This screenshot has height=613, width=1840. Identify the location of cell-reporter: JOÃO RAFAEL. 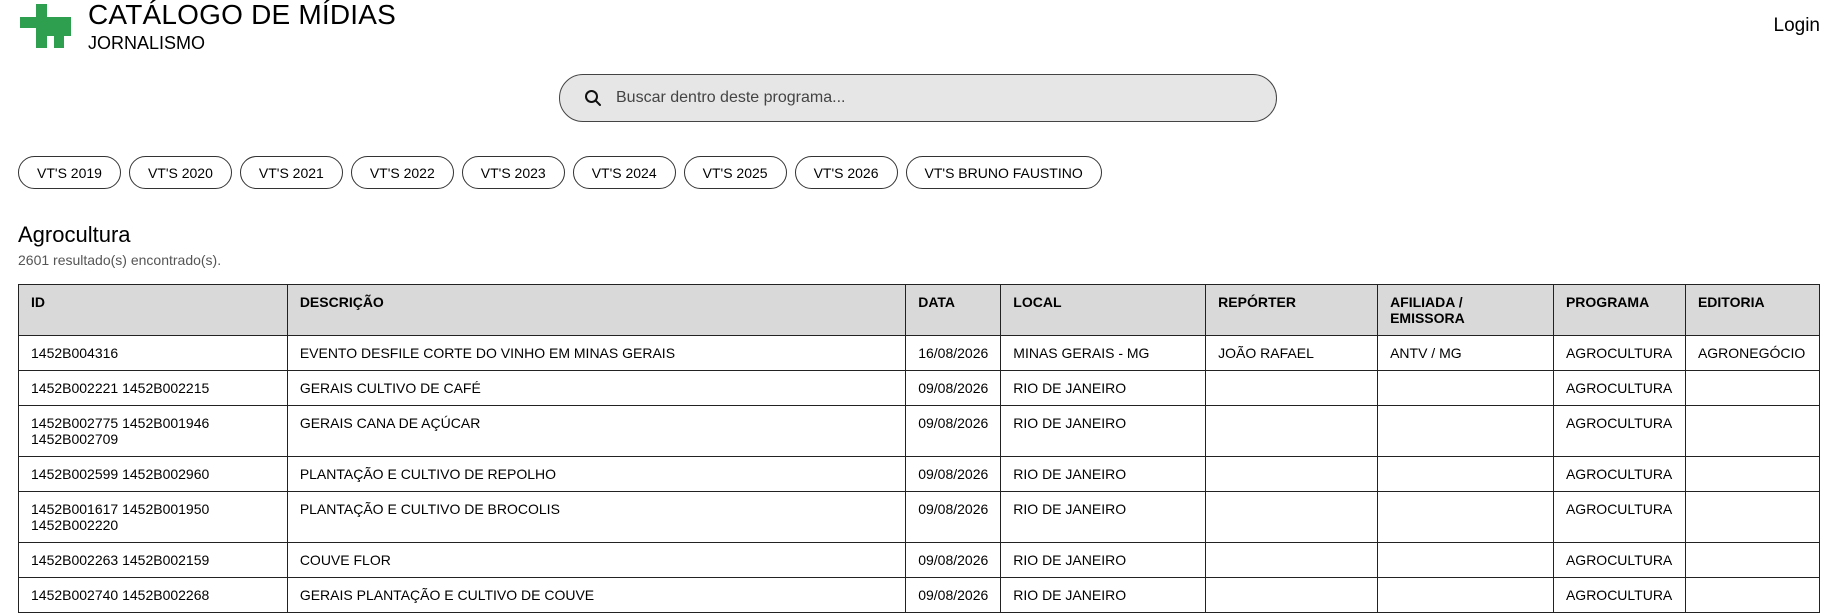
(1292, 353).